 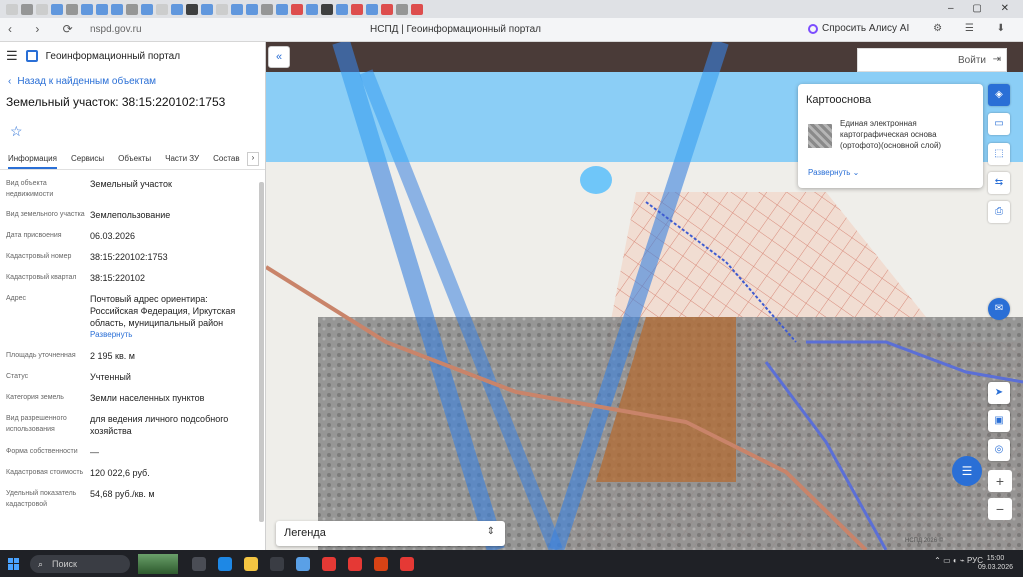 What do you see at coordinates (131, 184) in the screenshot?
I see `attr-value: Земельный участок` at bounding box center [131, 184].